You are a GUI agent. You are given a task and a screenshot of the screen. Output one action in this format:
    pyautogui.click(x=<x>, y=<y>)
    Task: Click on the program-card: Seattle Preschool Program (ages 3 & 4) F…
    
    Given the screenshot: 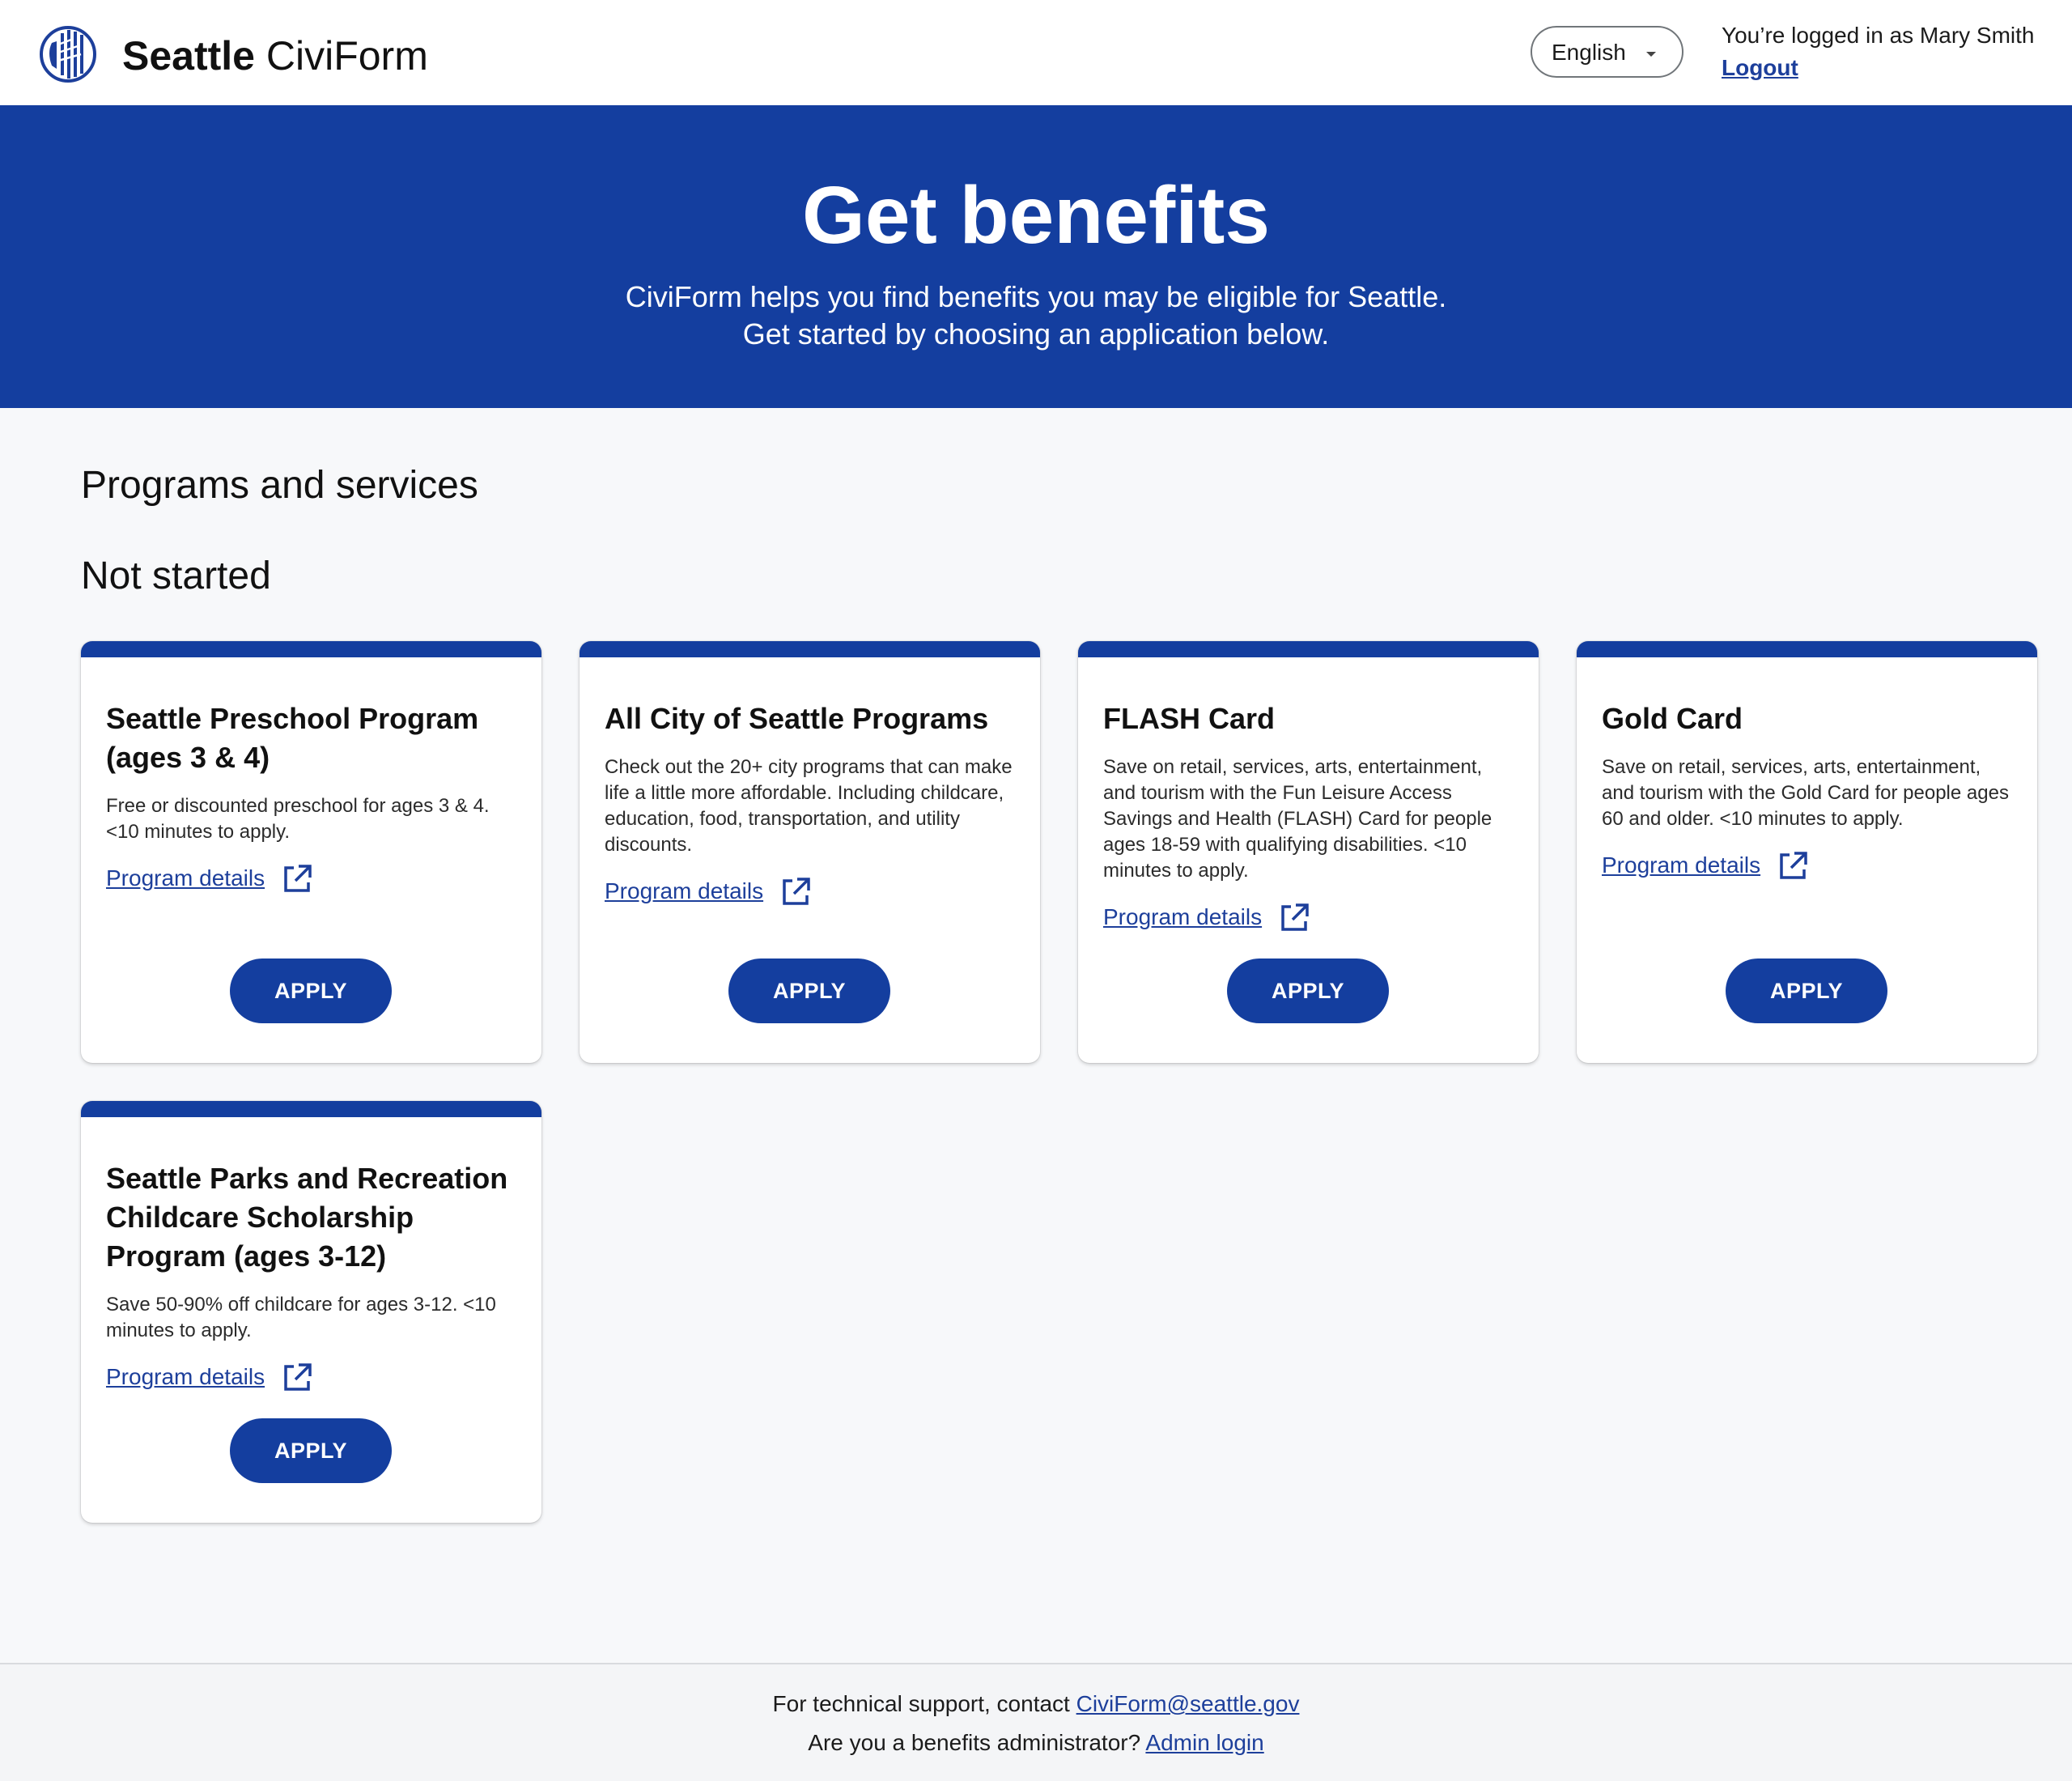 What is the action you would take?
    pyautogui.click(x=311, y=852)
    